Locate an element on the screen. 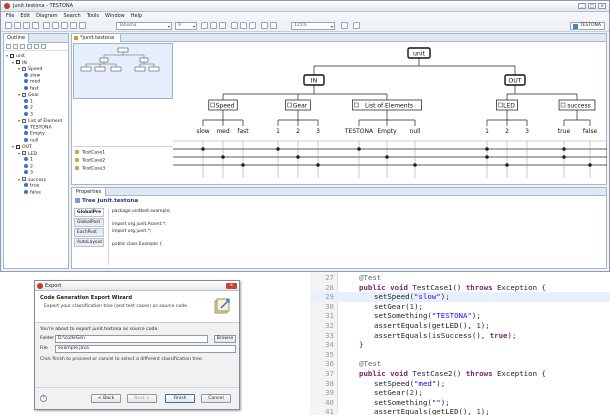 This screenshot has height=415, width=610. link-icon is located at coordinates (36, 46).